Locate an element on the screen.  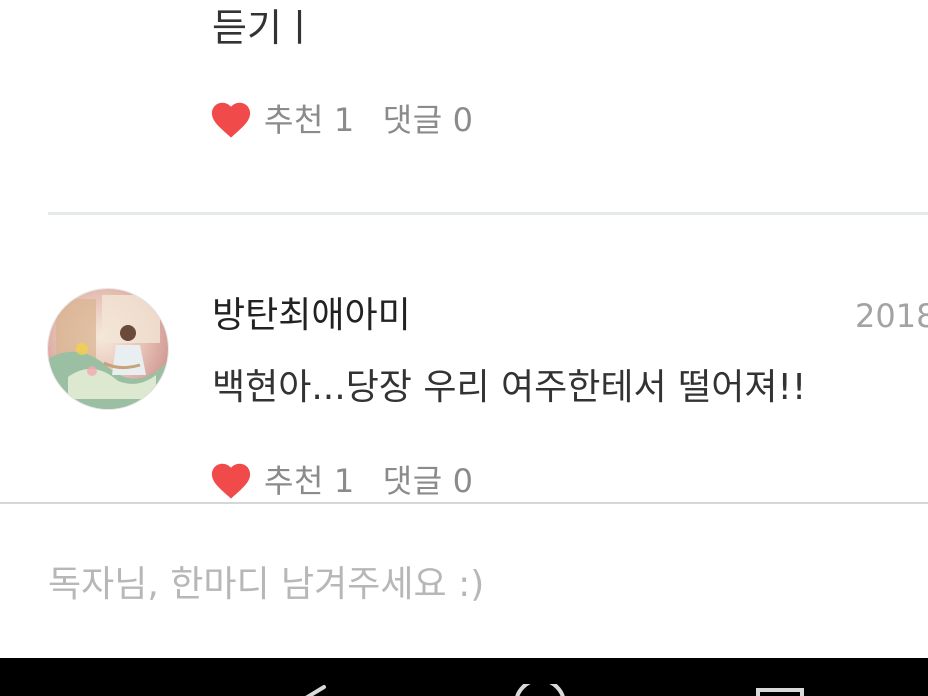
comment-actions: 추천 1 댓글 0 is located at coordinates (341, 479).